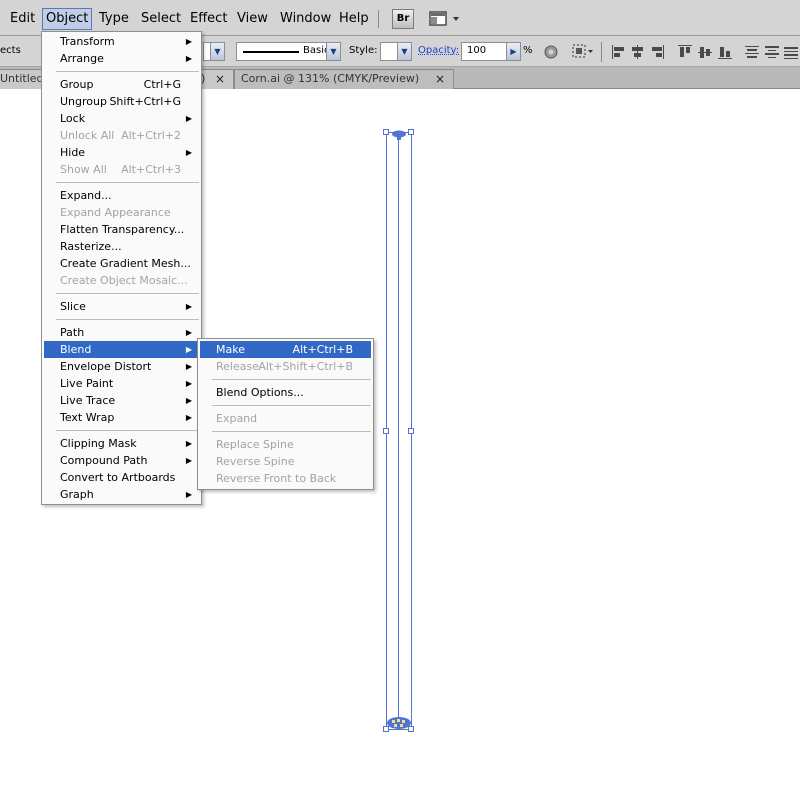  I want to click on menu-select: Select, so click(161, 19).